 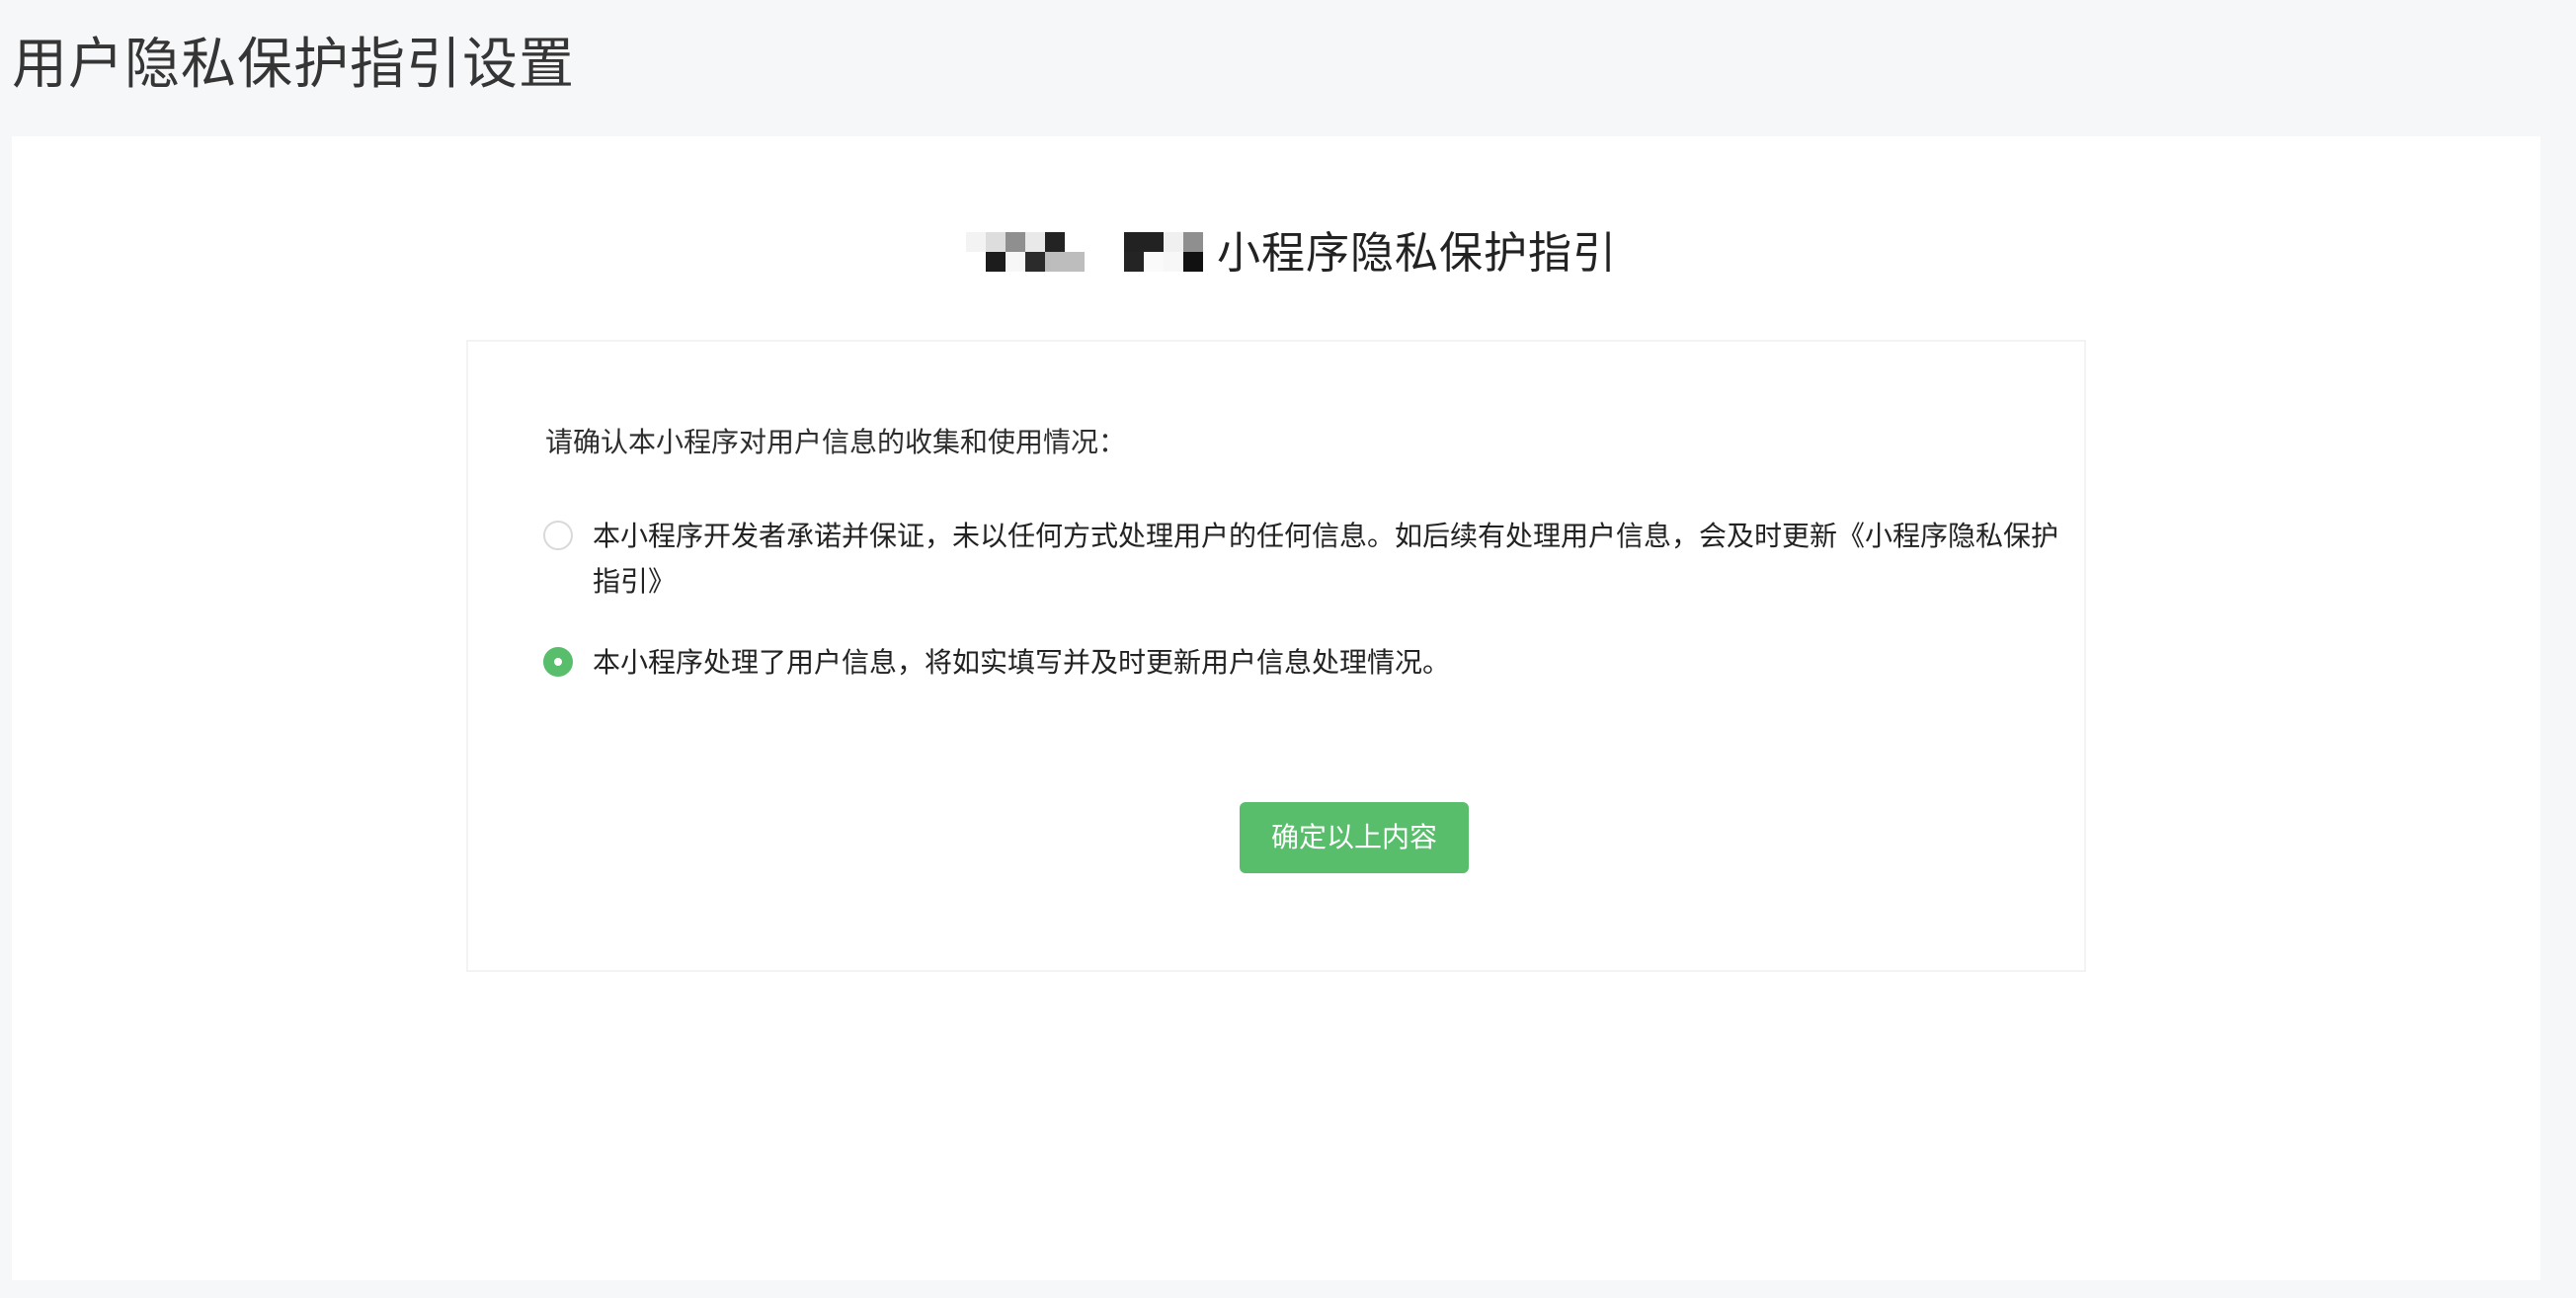 What do you see at coordinates (558, 662) in the screenshot?
I see `radio-handles-user-info` at bounding box center [558, 662].